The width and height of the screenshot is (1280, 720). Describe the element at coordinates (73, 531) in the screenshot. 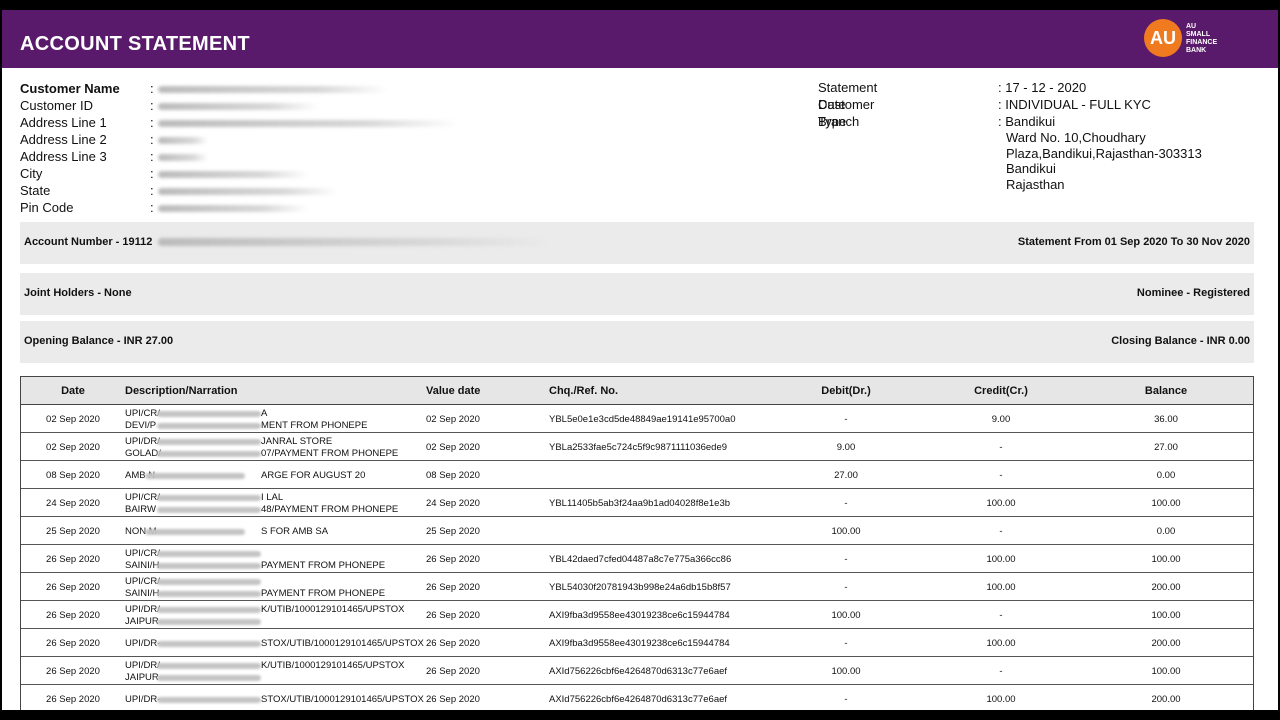

I see `row-date: 25 Sep 2020` at that location.